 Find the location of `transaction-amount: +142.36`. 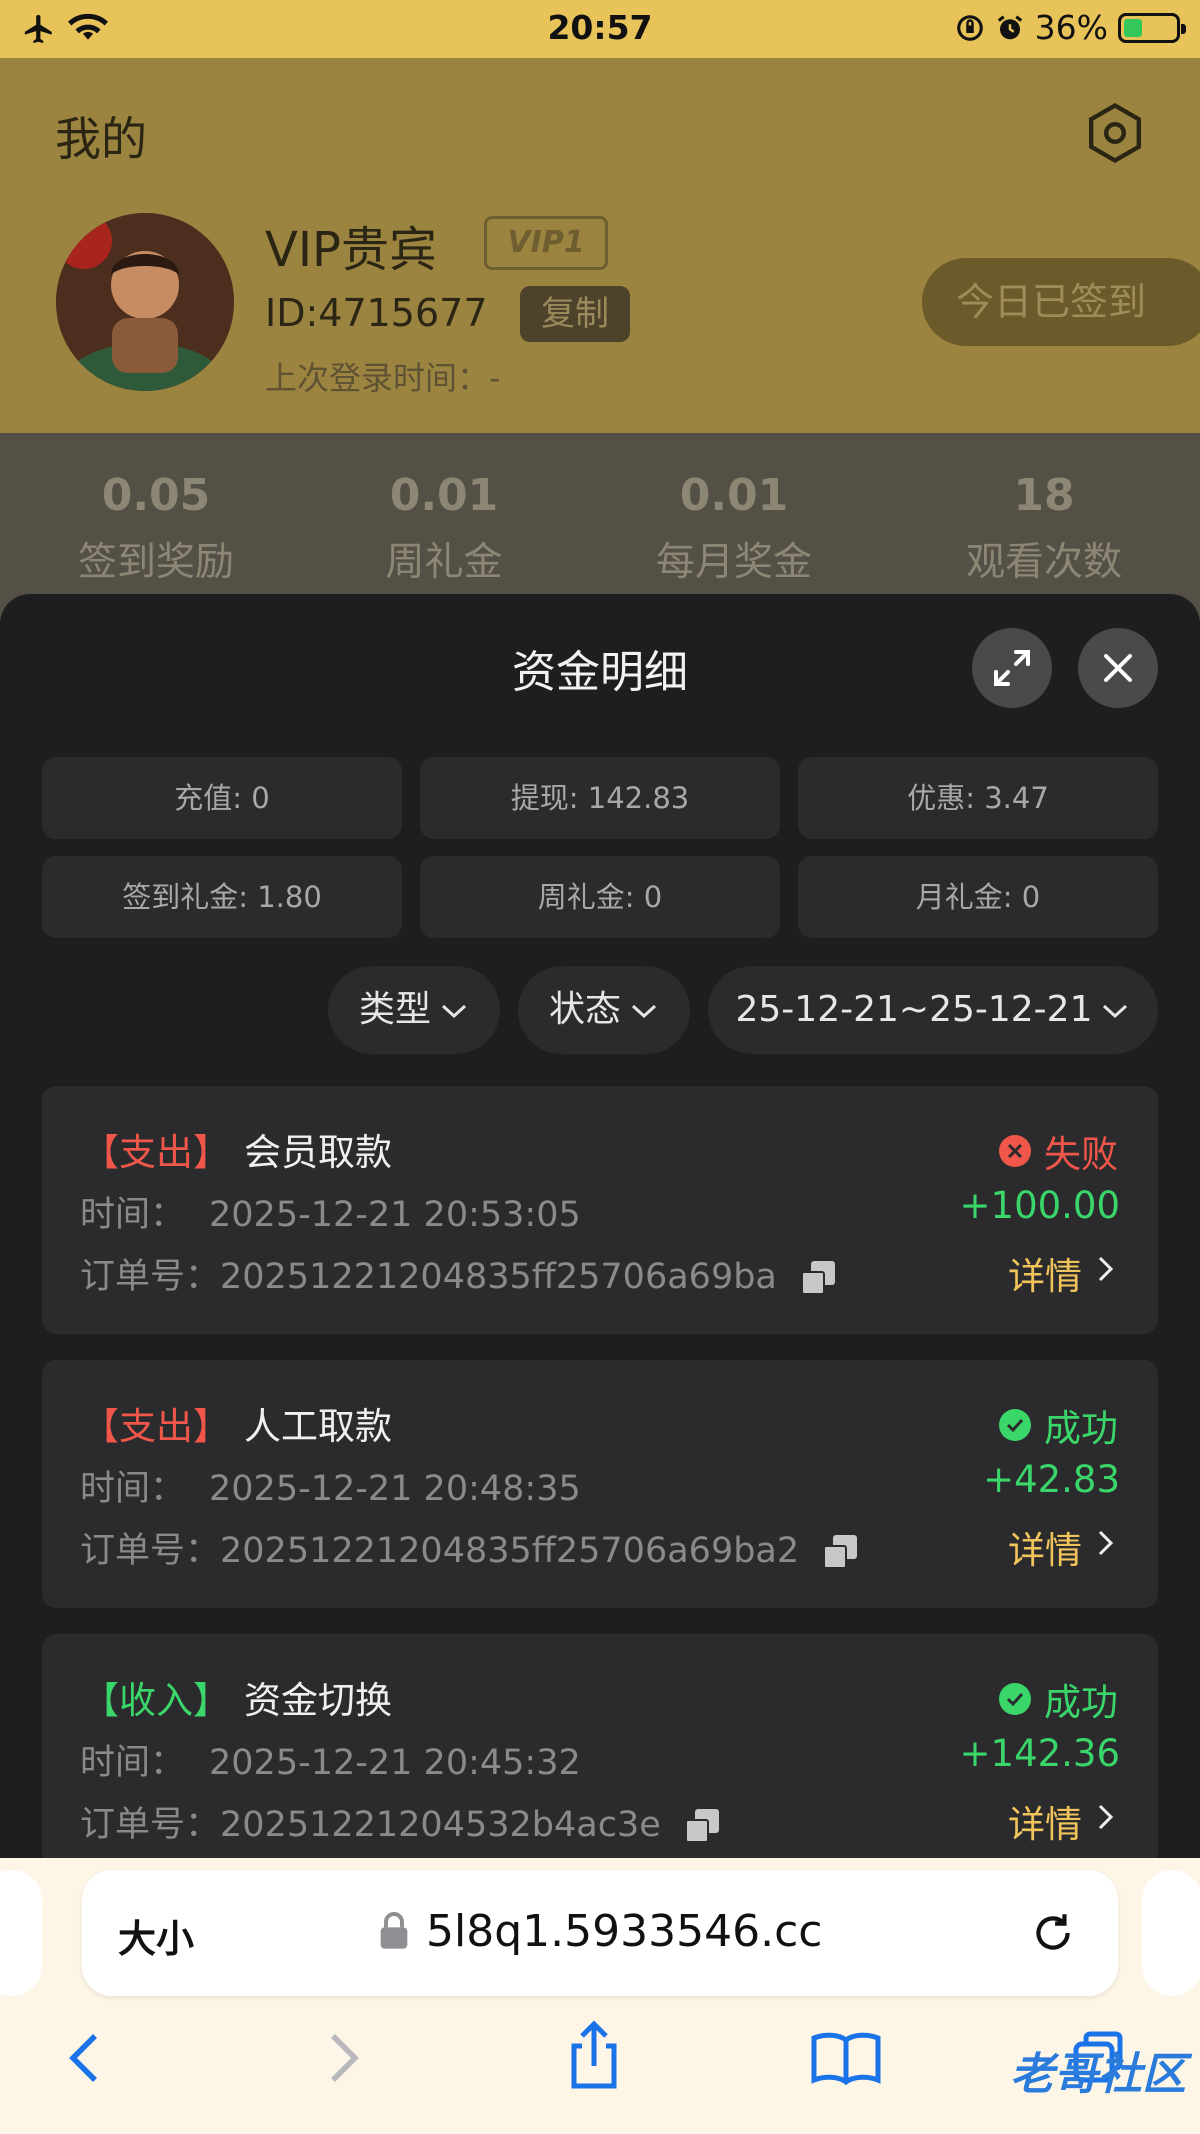

transaction-amount: +142.36 is located at coordinates (1039, 1753).